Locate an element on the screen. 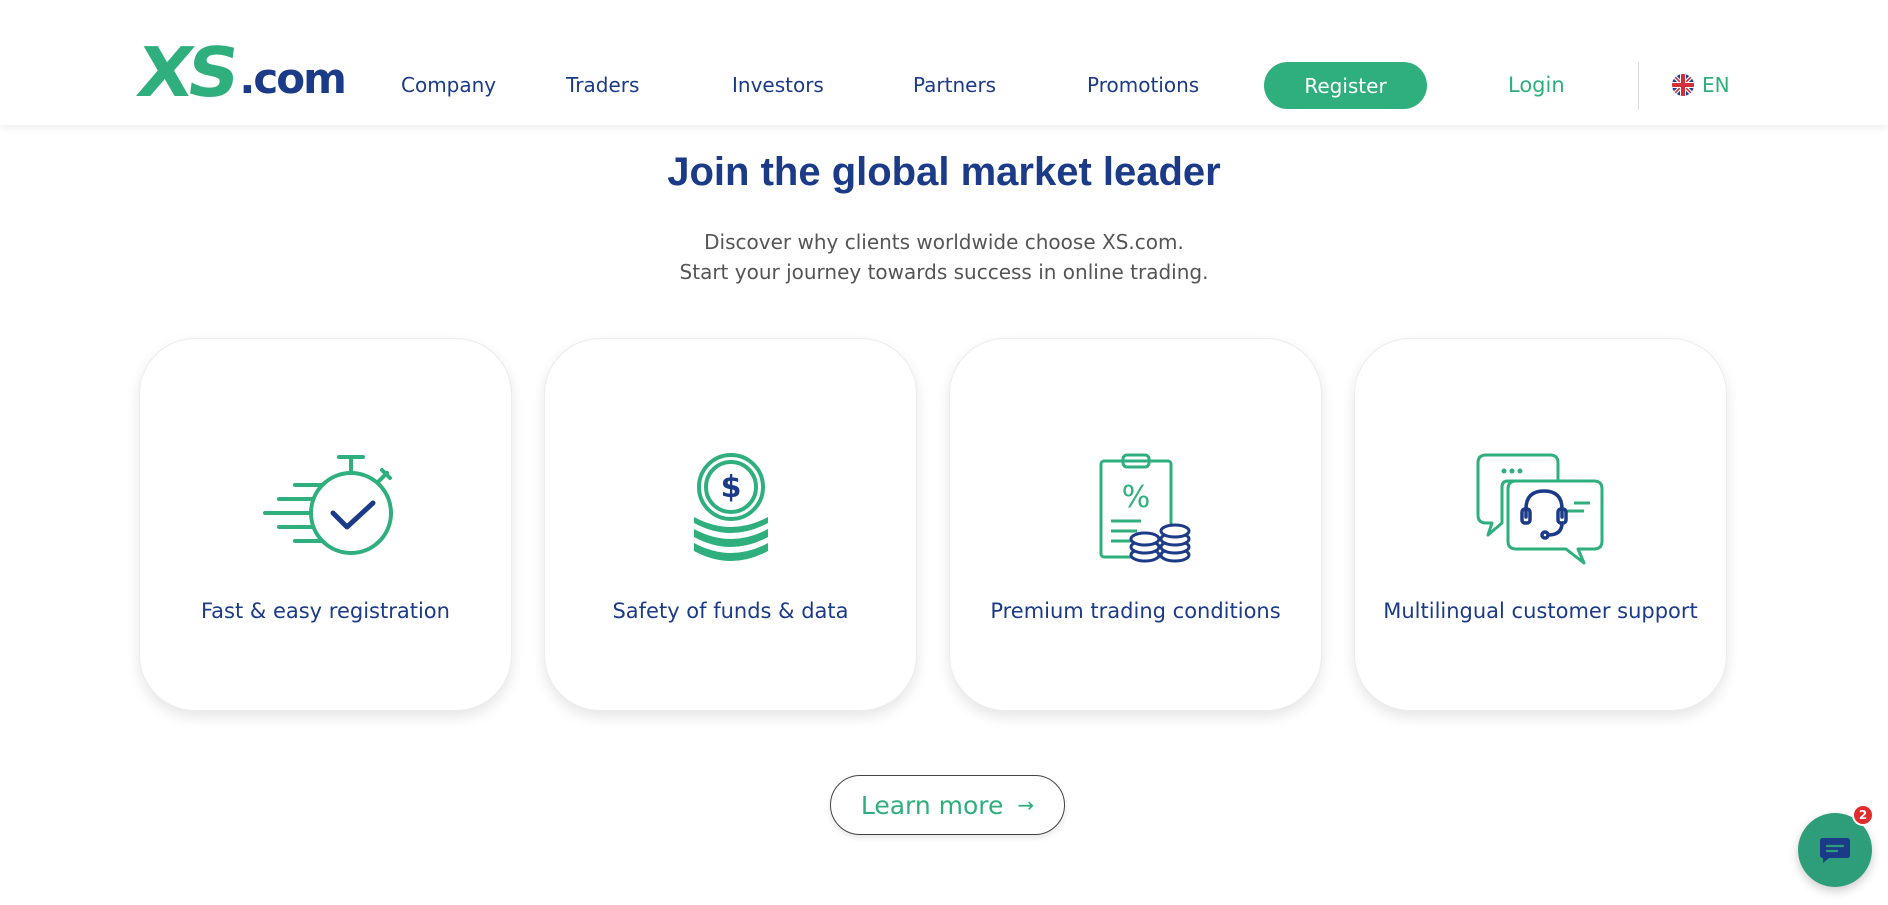 The height and width of the screenshot is (905, 1888). feature-label-trading-conditions: Premium trading conditions is located at coordinates (1135, 611).